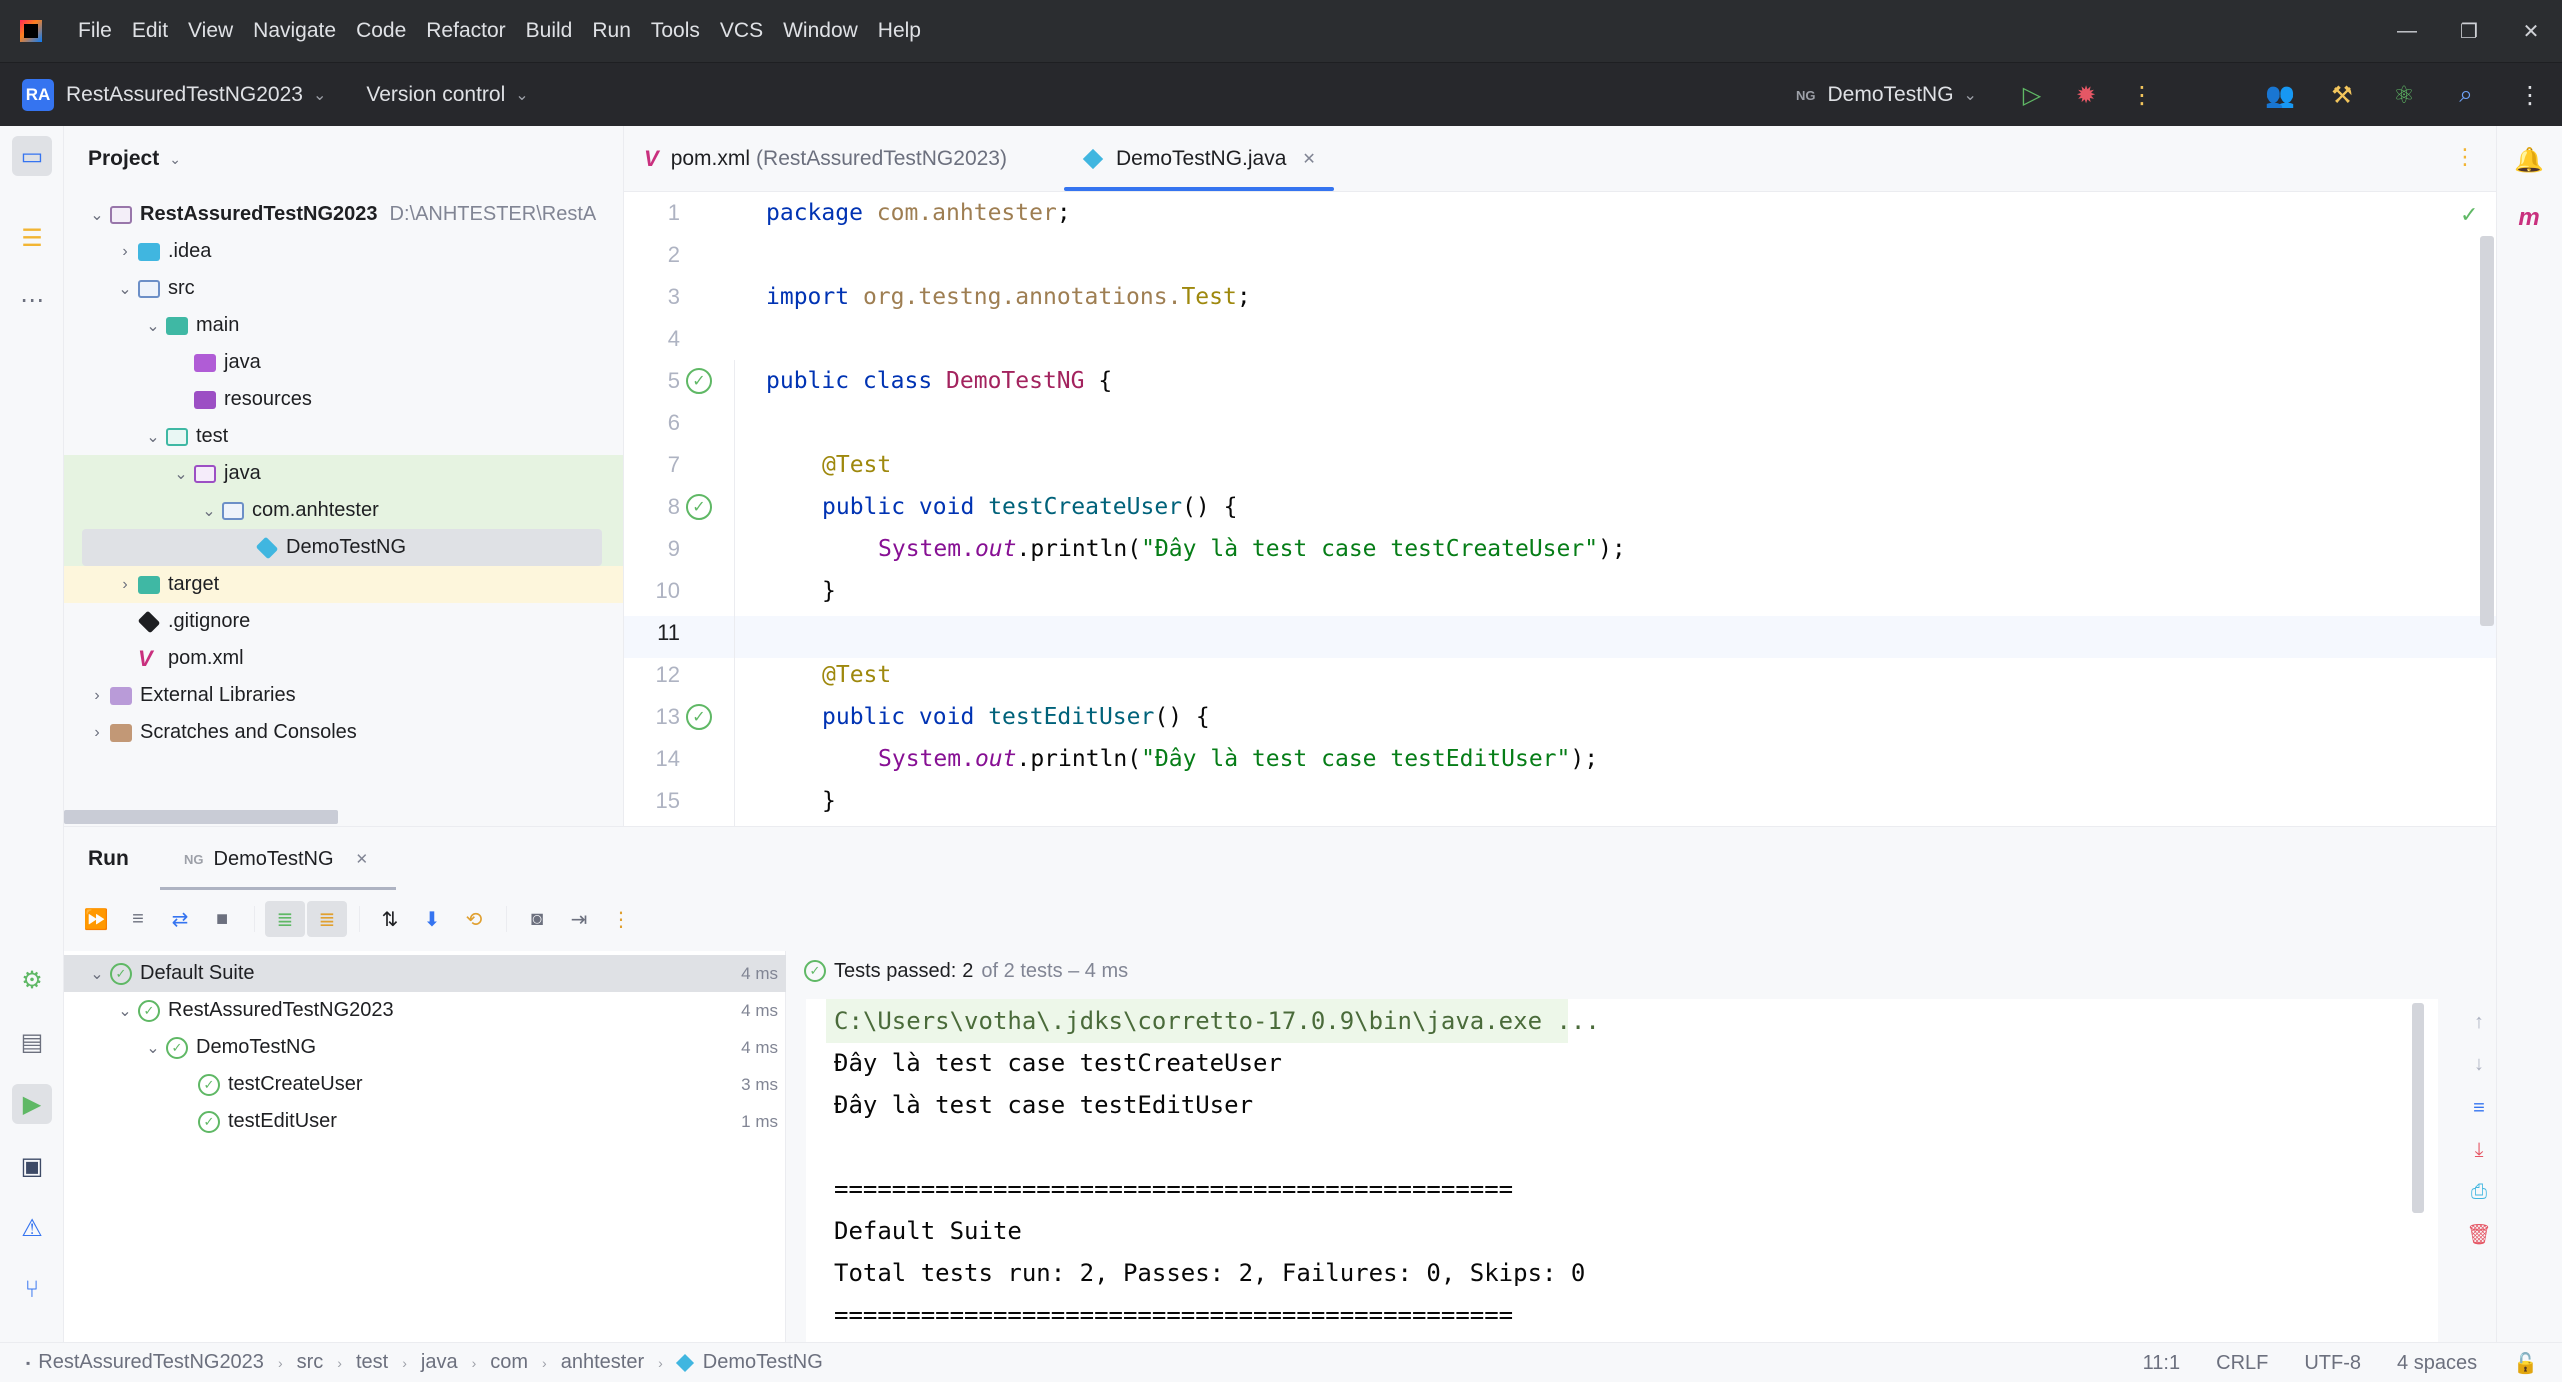 The image size is (2562, 1382). What do you see at coordinates (432, 919) in the screenshot?
I see `import-tests-icon: ⬇` at bounding box center [432, 919].